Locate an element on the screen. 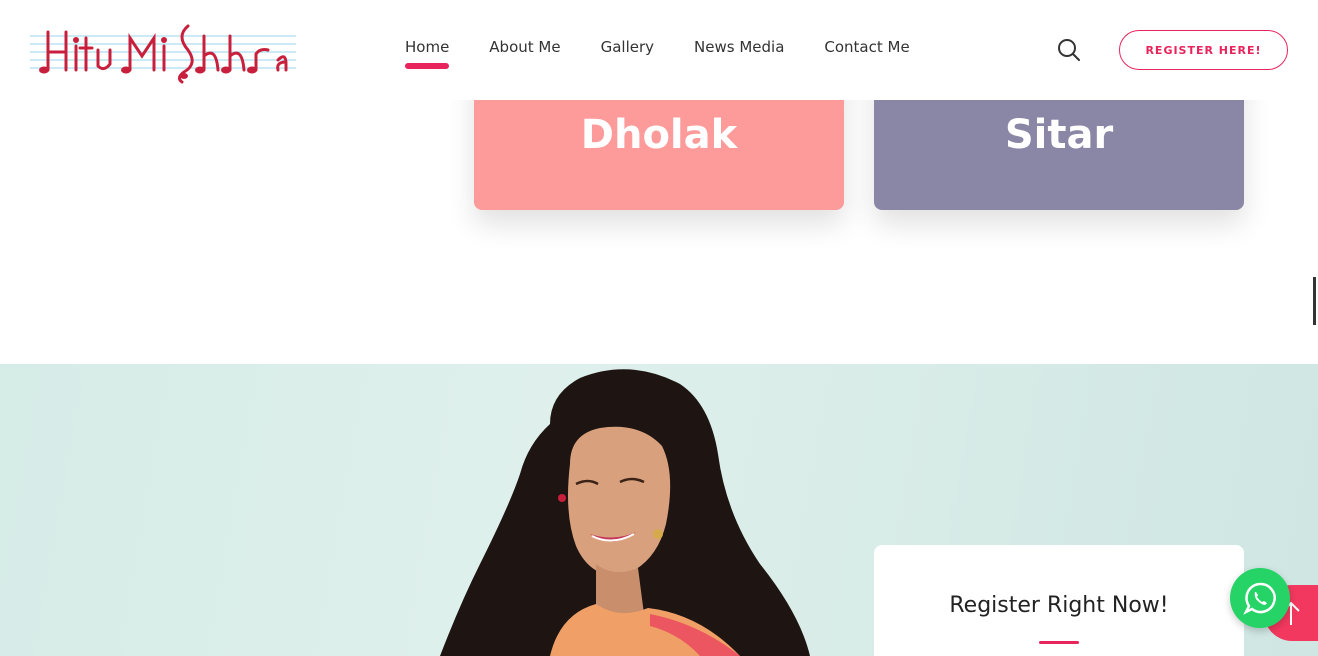  instrument-title: Dholak is located at coordinates (659, 135).